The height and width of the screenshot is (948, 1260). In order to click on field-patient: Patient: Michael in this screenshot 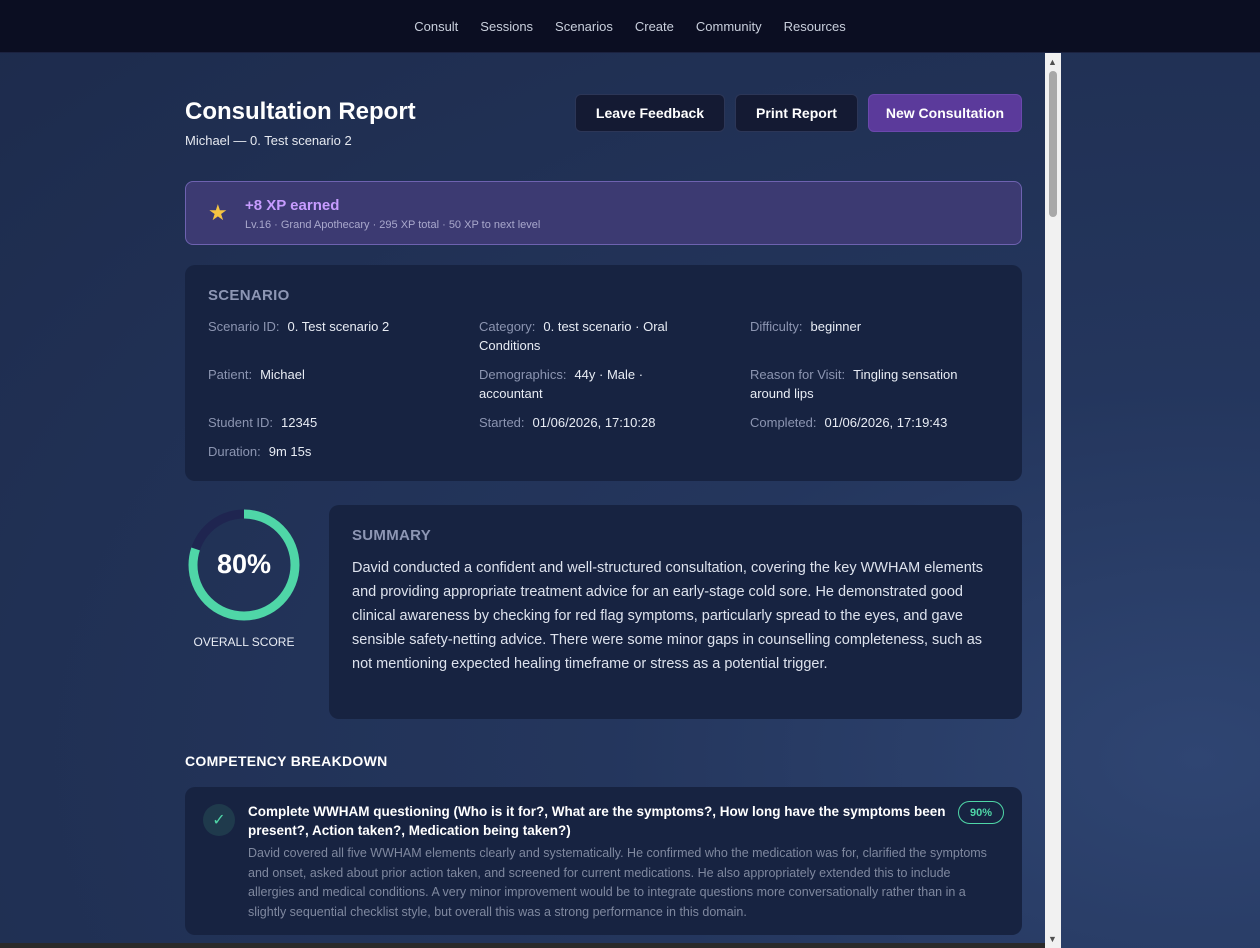, I will do `click(333, 374)`.